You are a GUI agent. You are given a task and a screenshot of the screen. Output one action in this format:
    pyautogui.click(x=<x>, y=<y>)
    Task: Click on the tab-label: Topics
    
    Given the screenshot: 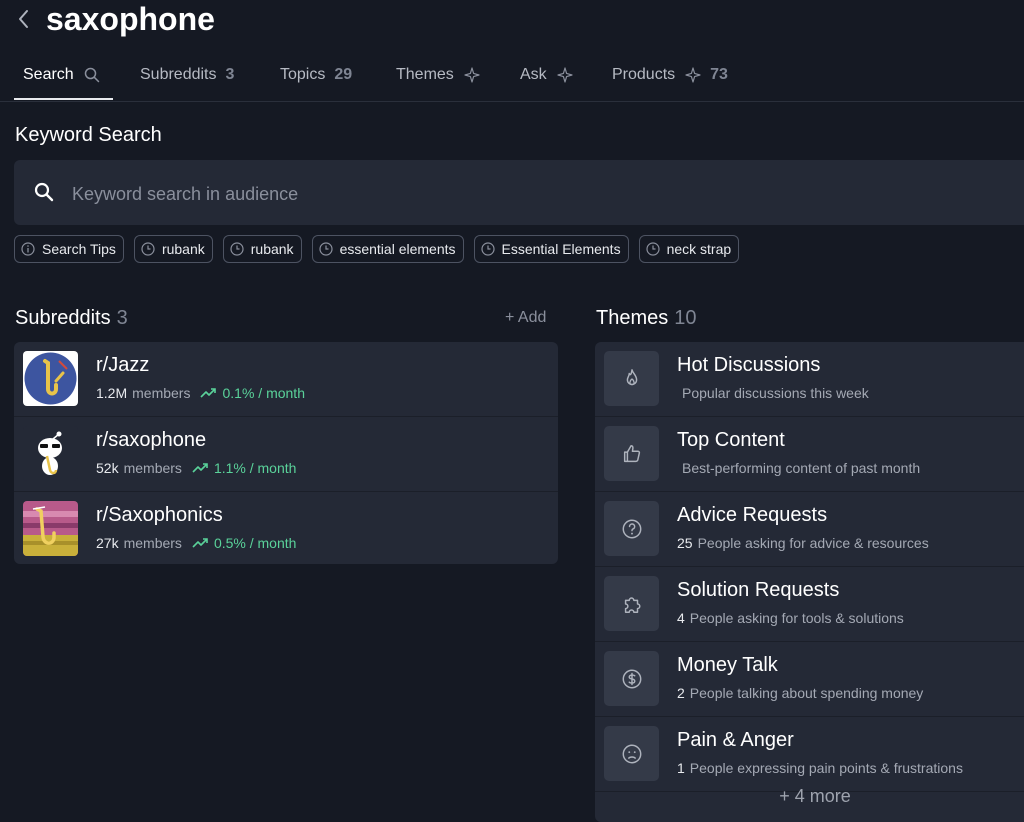 What is the action you would take?
    pyautogui.click(x=303, y=74)
    